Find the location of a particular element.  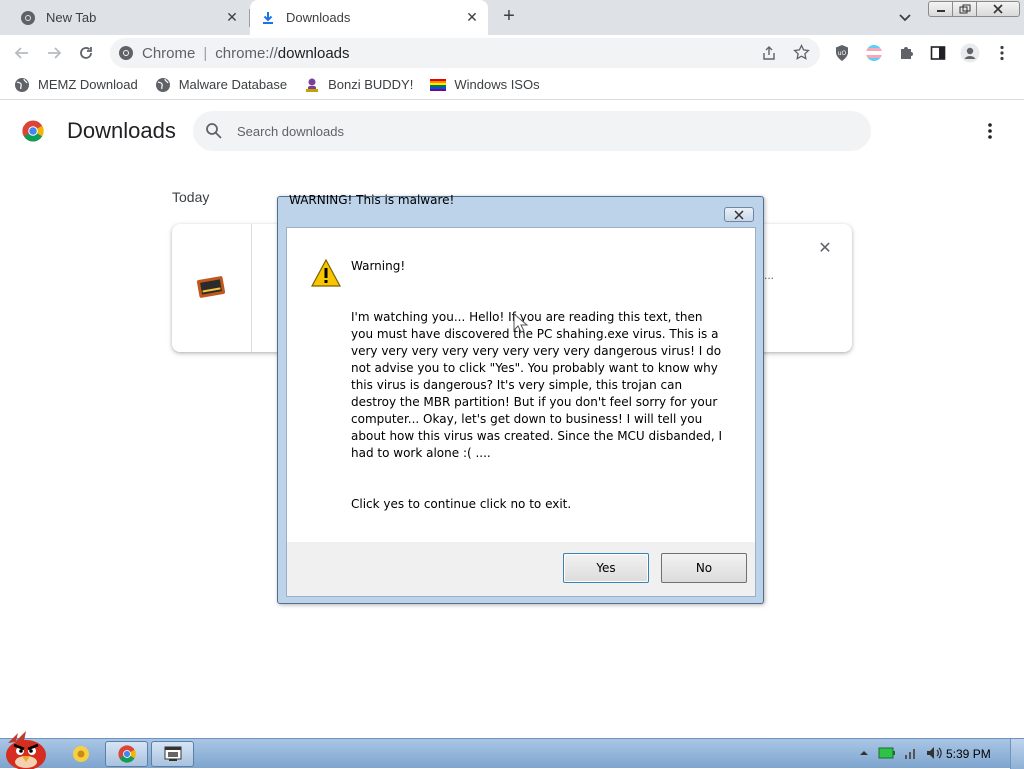

share-icon is located at coordinates (769, 53).